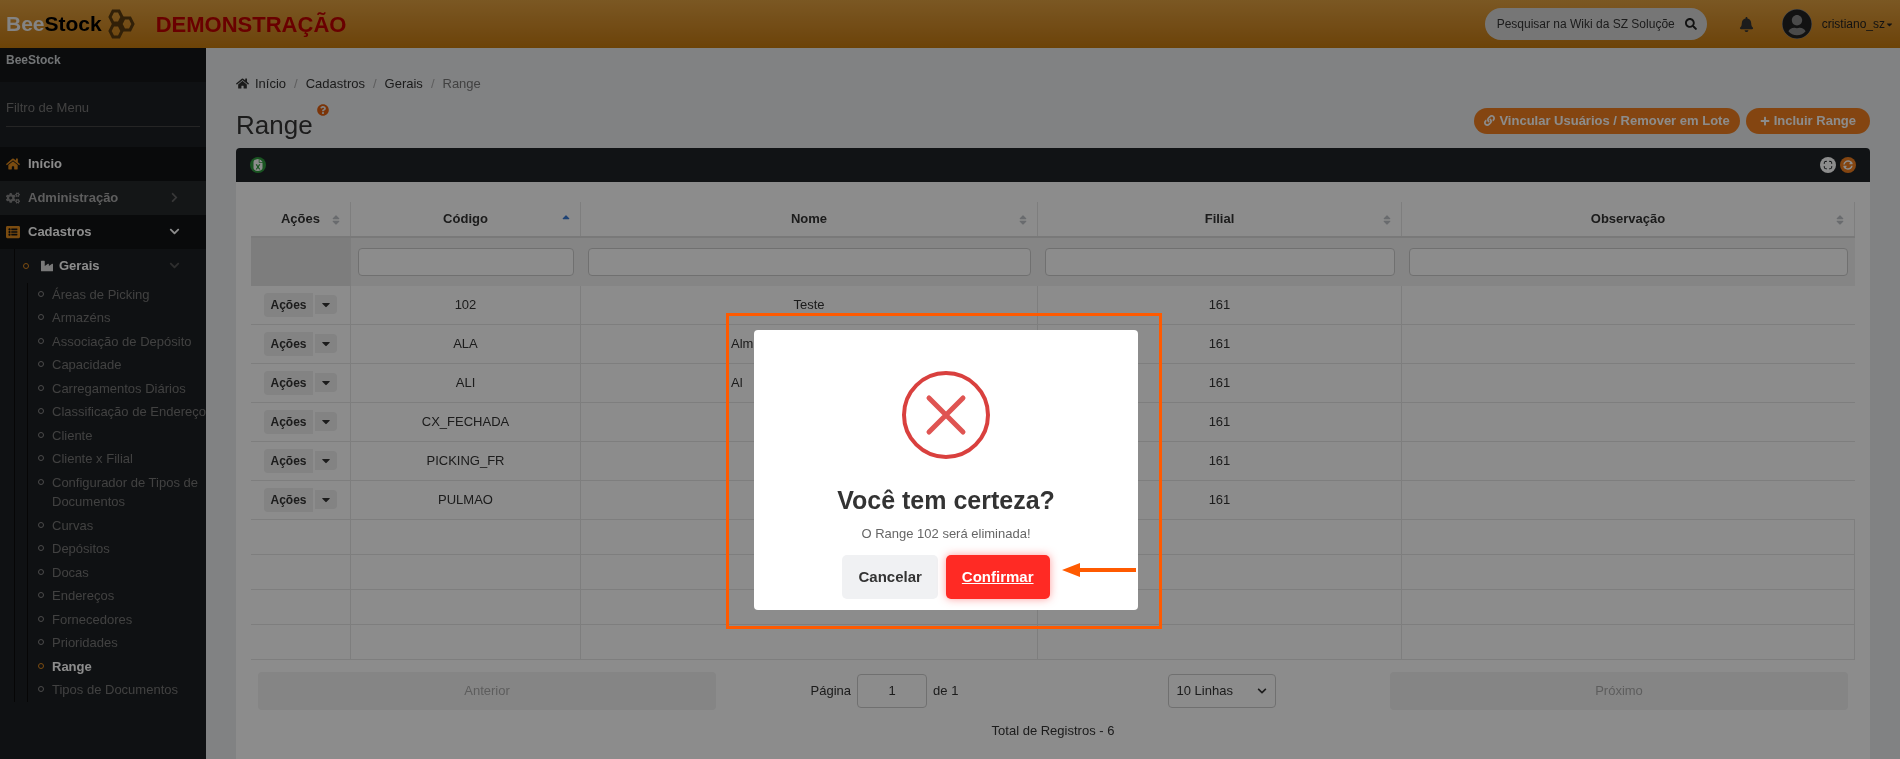 This screenshot has height=759, width=1900. What do you see at coordinates (72, 666) in the screenshot?
I see `menu-item: Range` at bounding box center [72, 666].